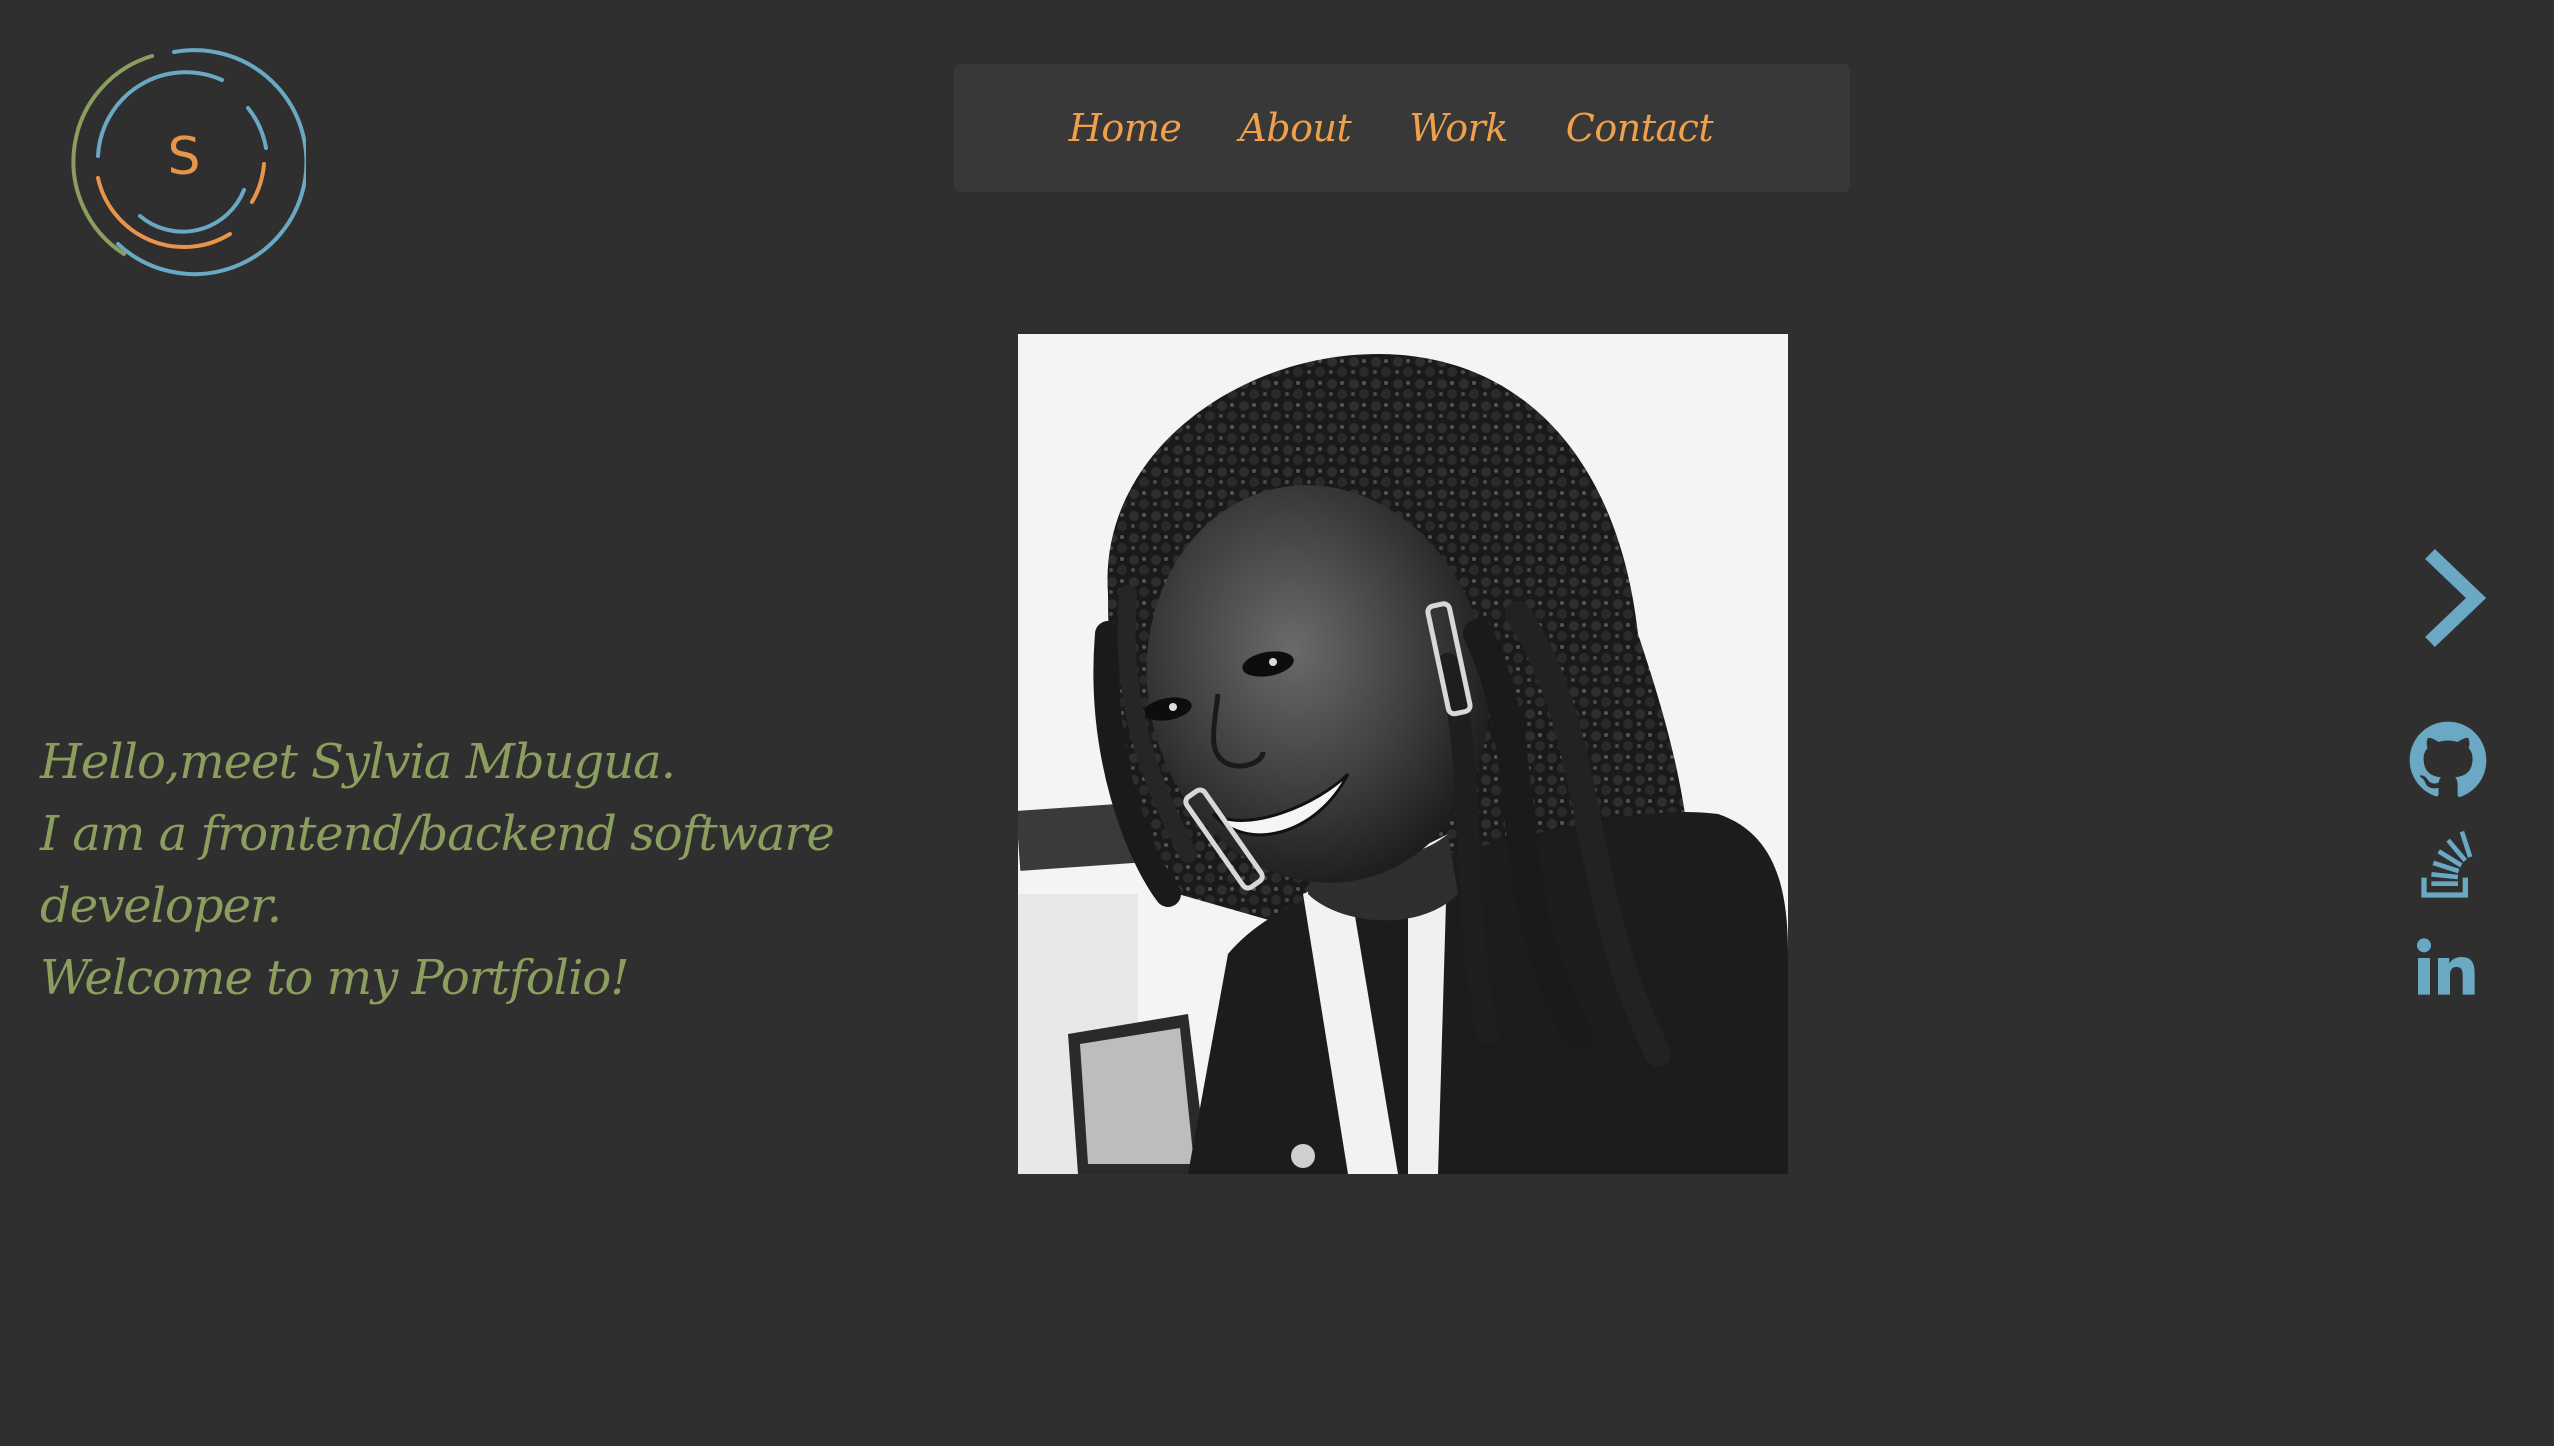 This screenshot has width=2554, height=1446. I want to click on logo-letter: S, so click(184, 157).